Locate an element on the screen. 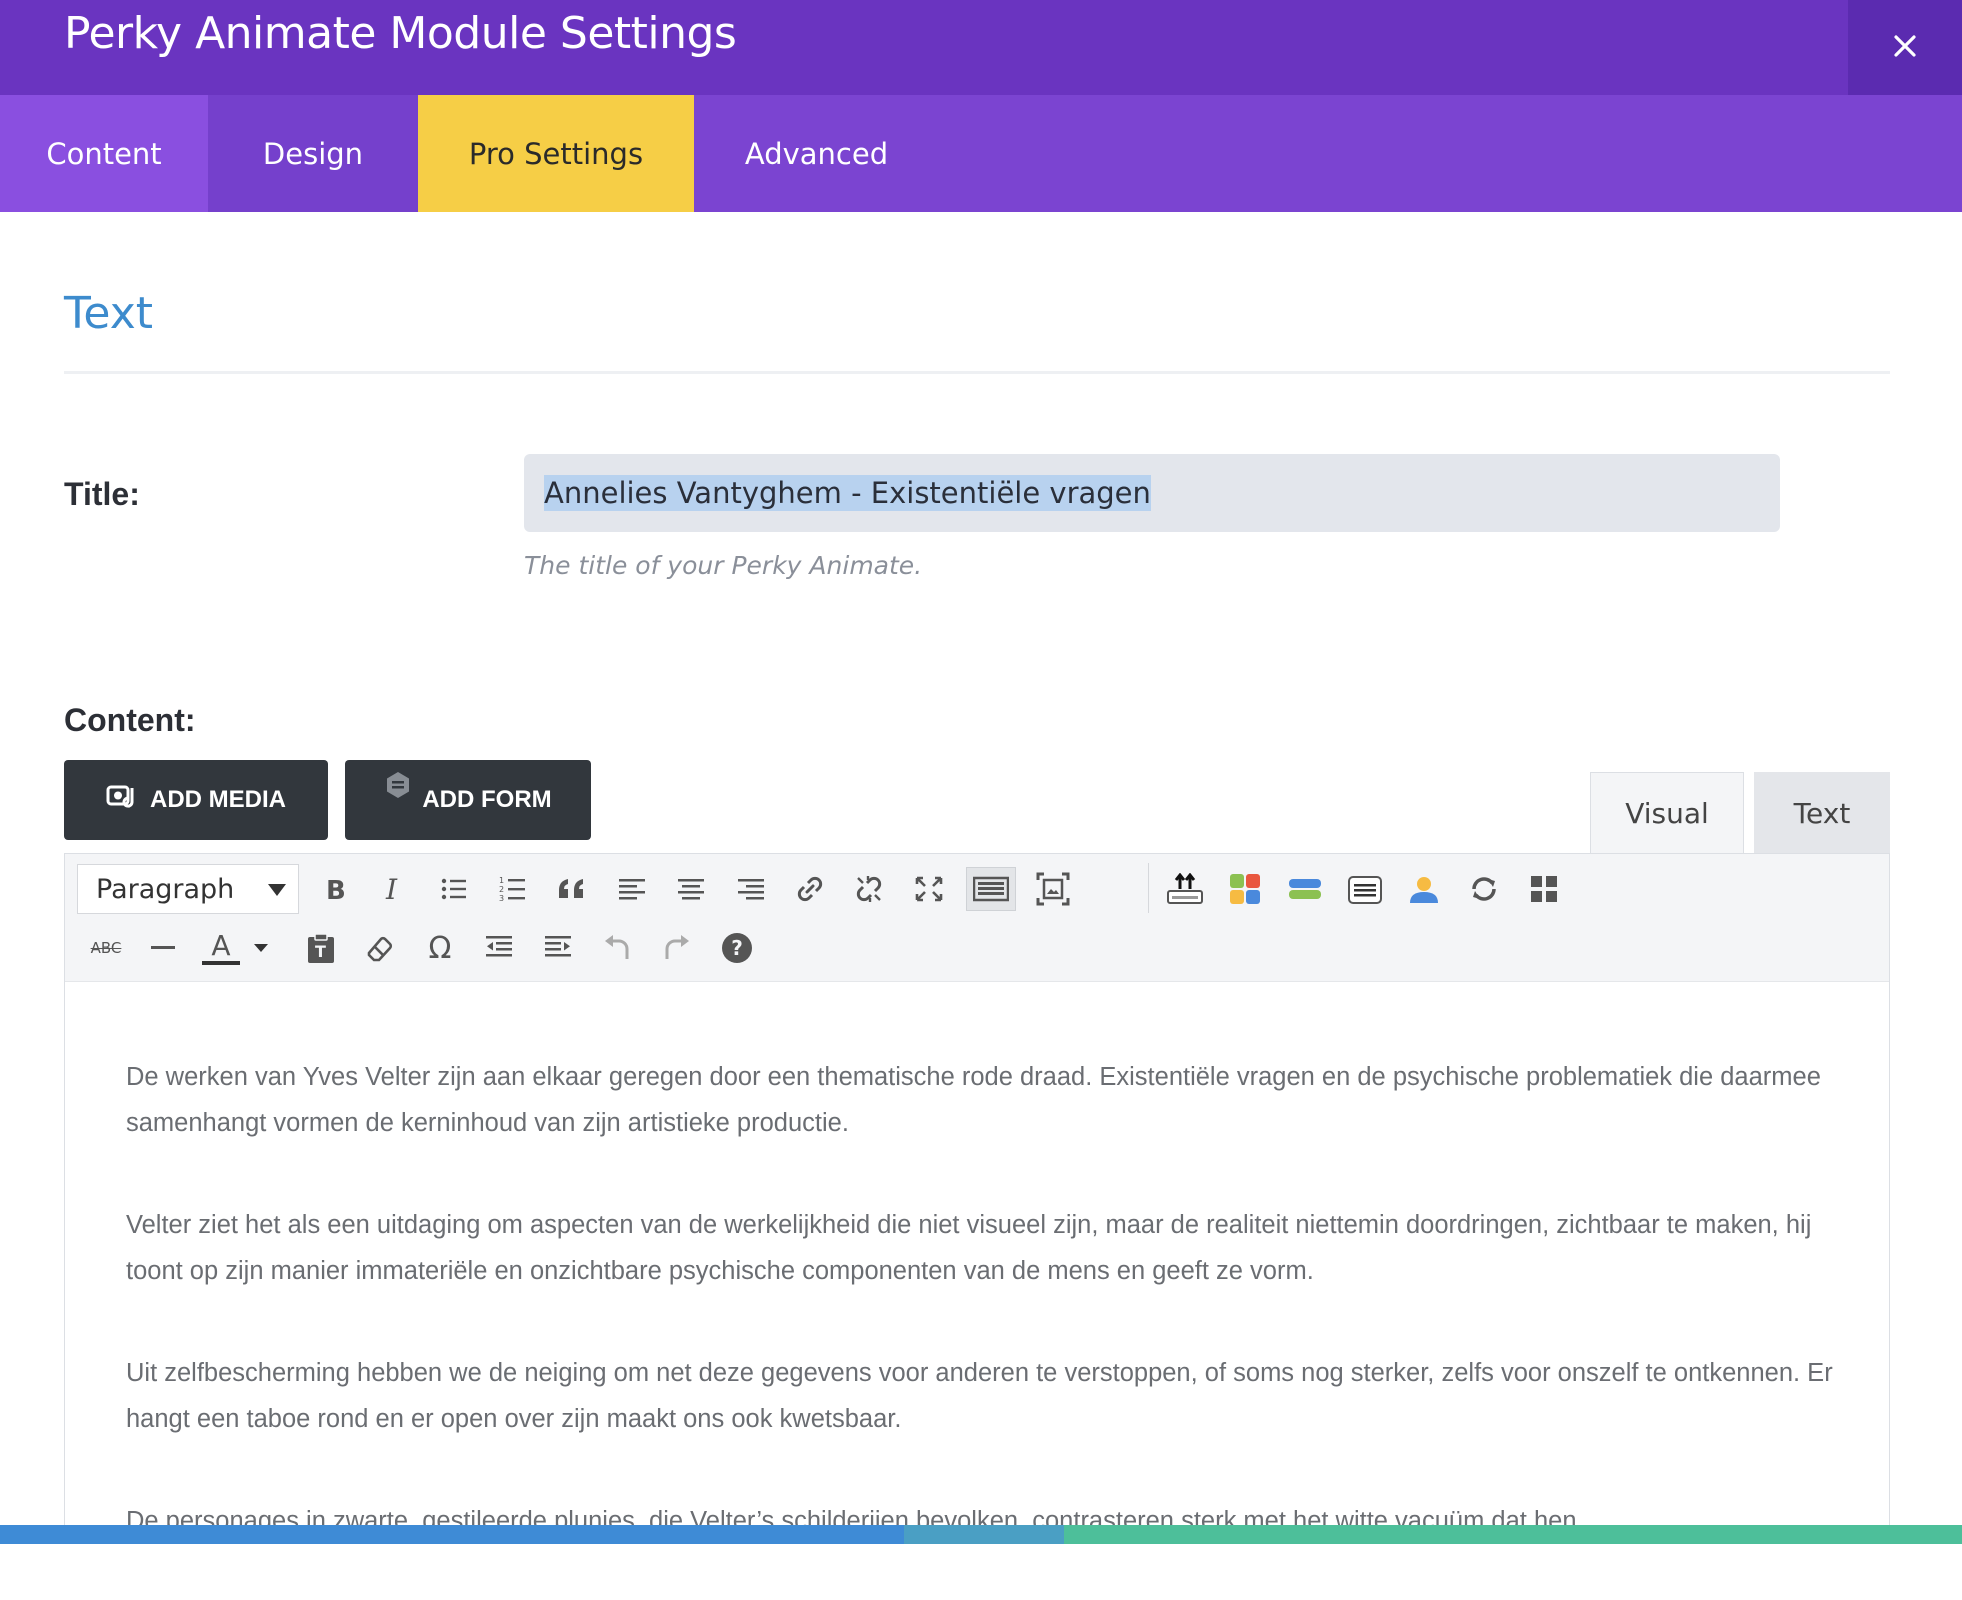 Image resolution: width=1962 pixels, height=1600 pixels. color-grid-icon is located at coordinates (1245, 889).